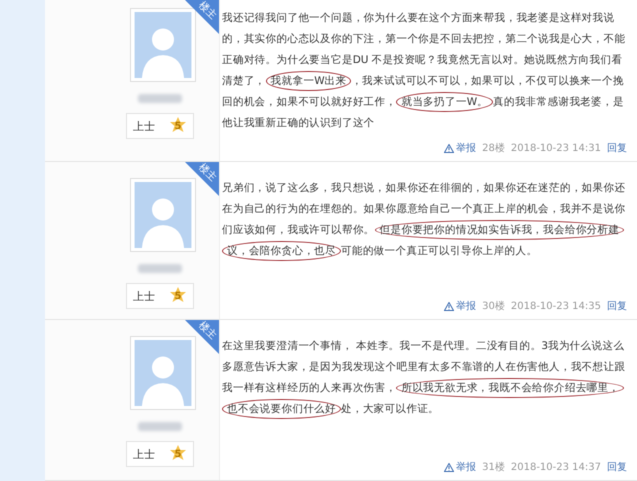 The height and width of the screenshot is (481, 637). What do you see at coordinates (555, 148) in the screenshot?
I see `post-time: 2018-10-23 14:31` at bounding box center [555, 148].